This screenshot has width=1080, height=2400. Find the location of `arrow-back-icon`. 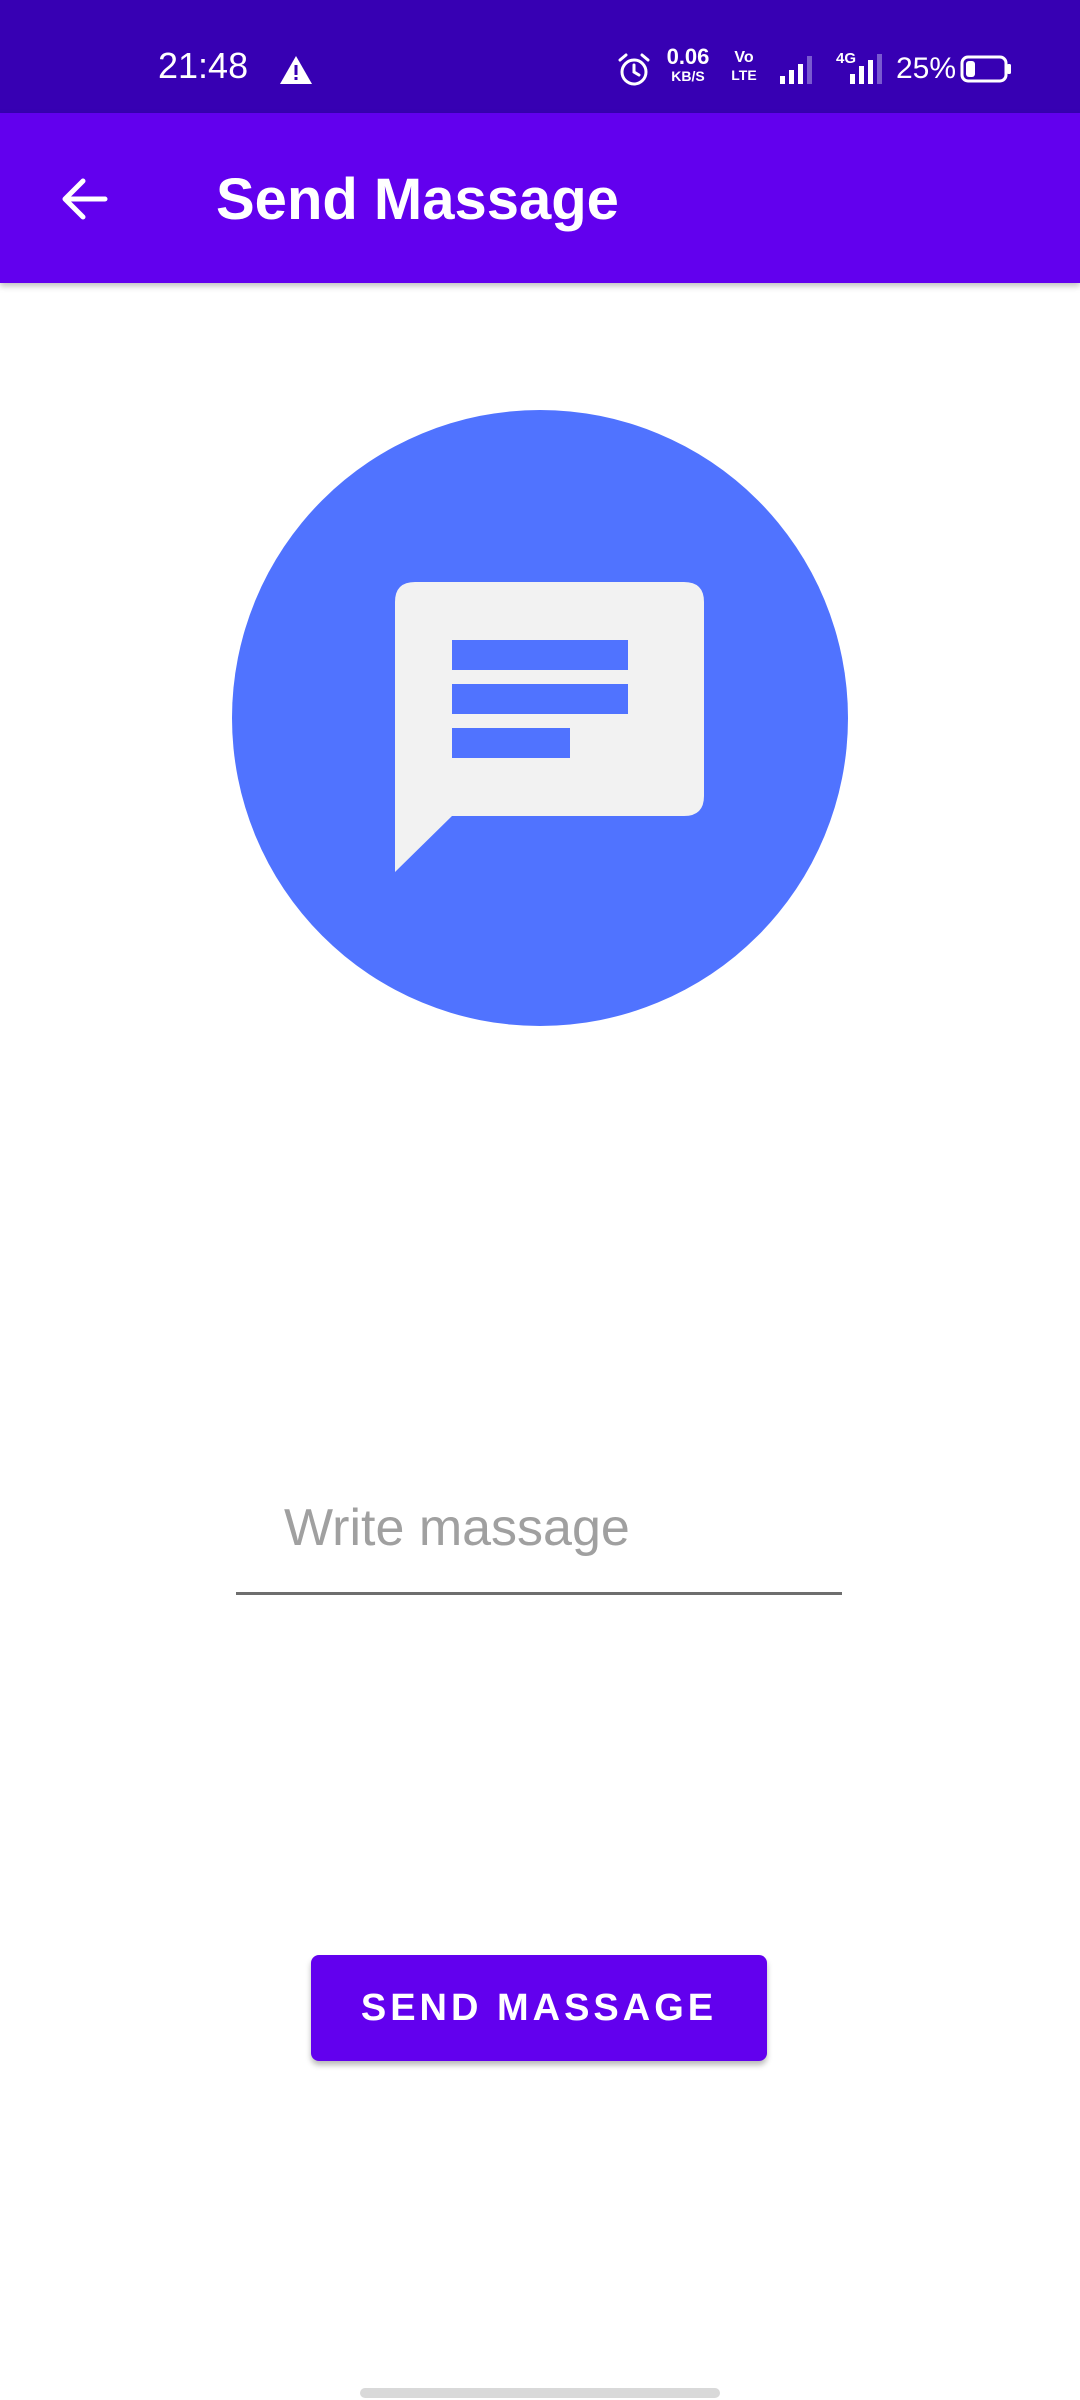

arrow-back-icon is located at coordinates (85, 199).